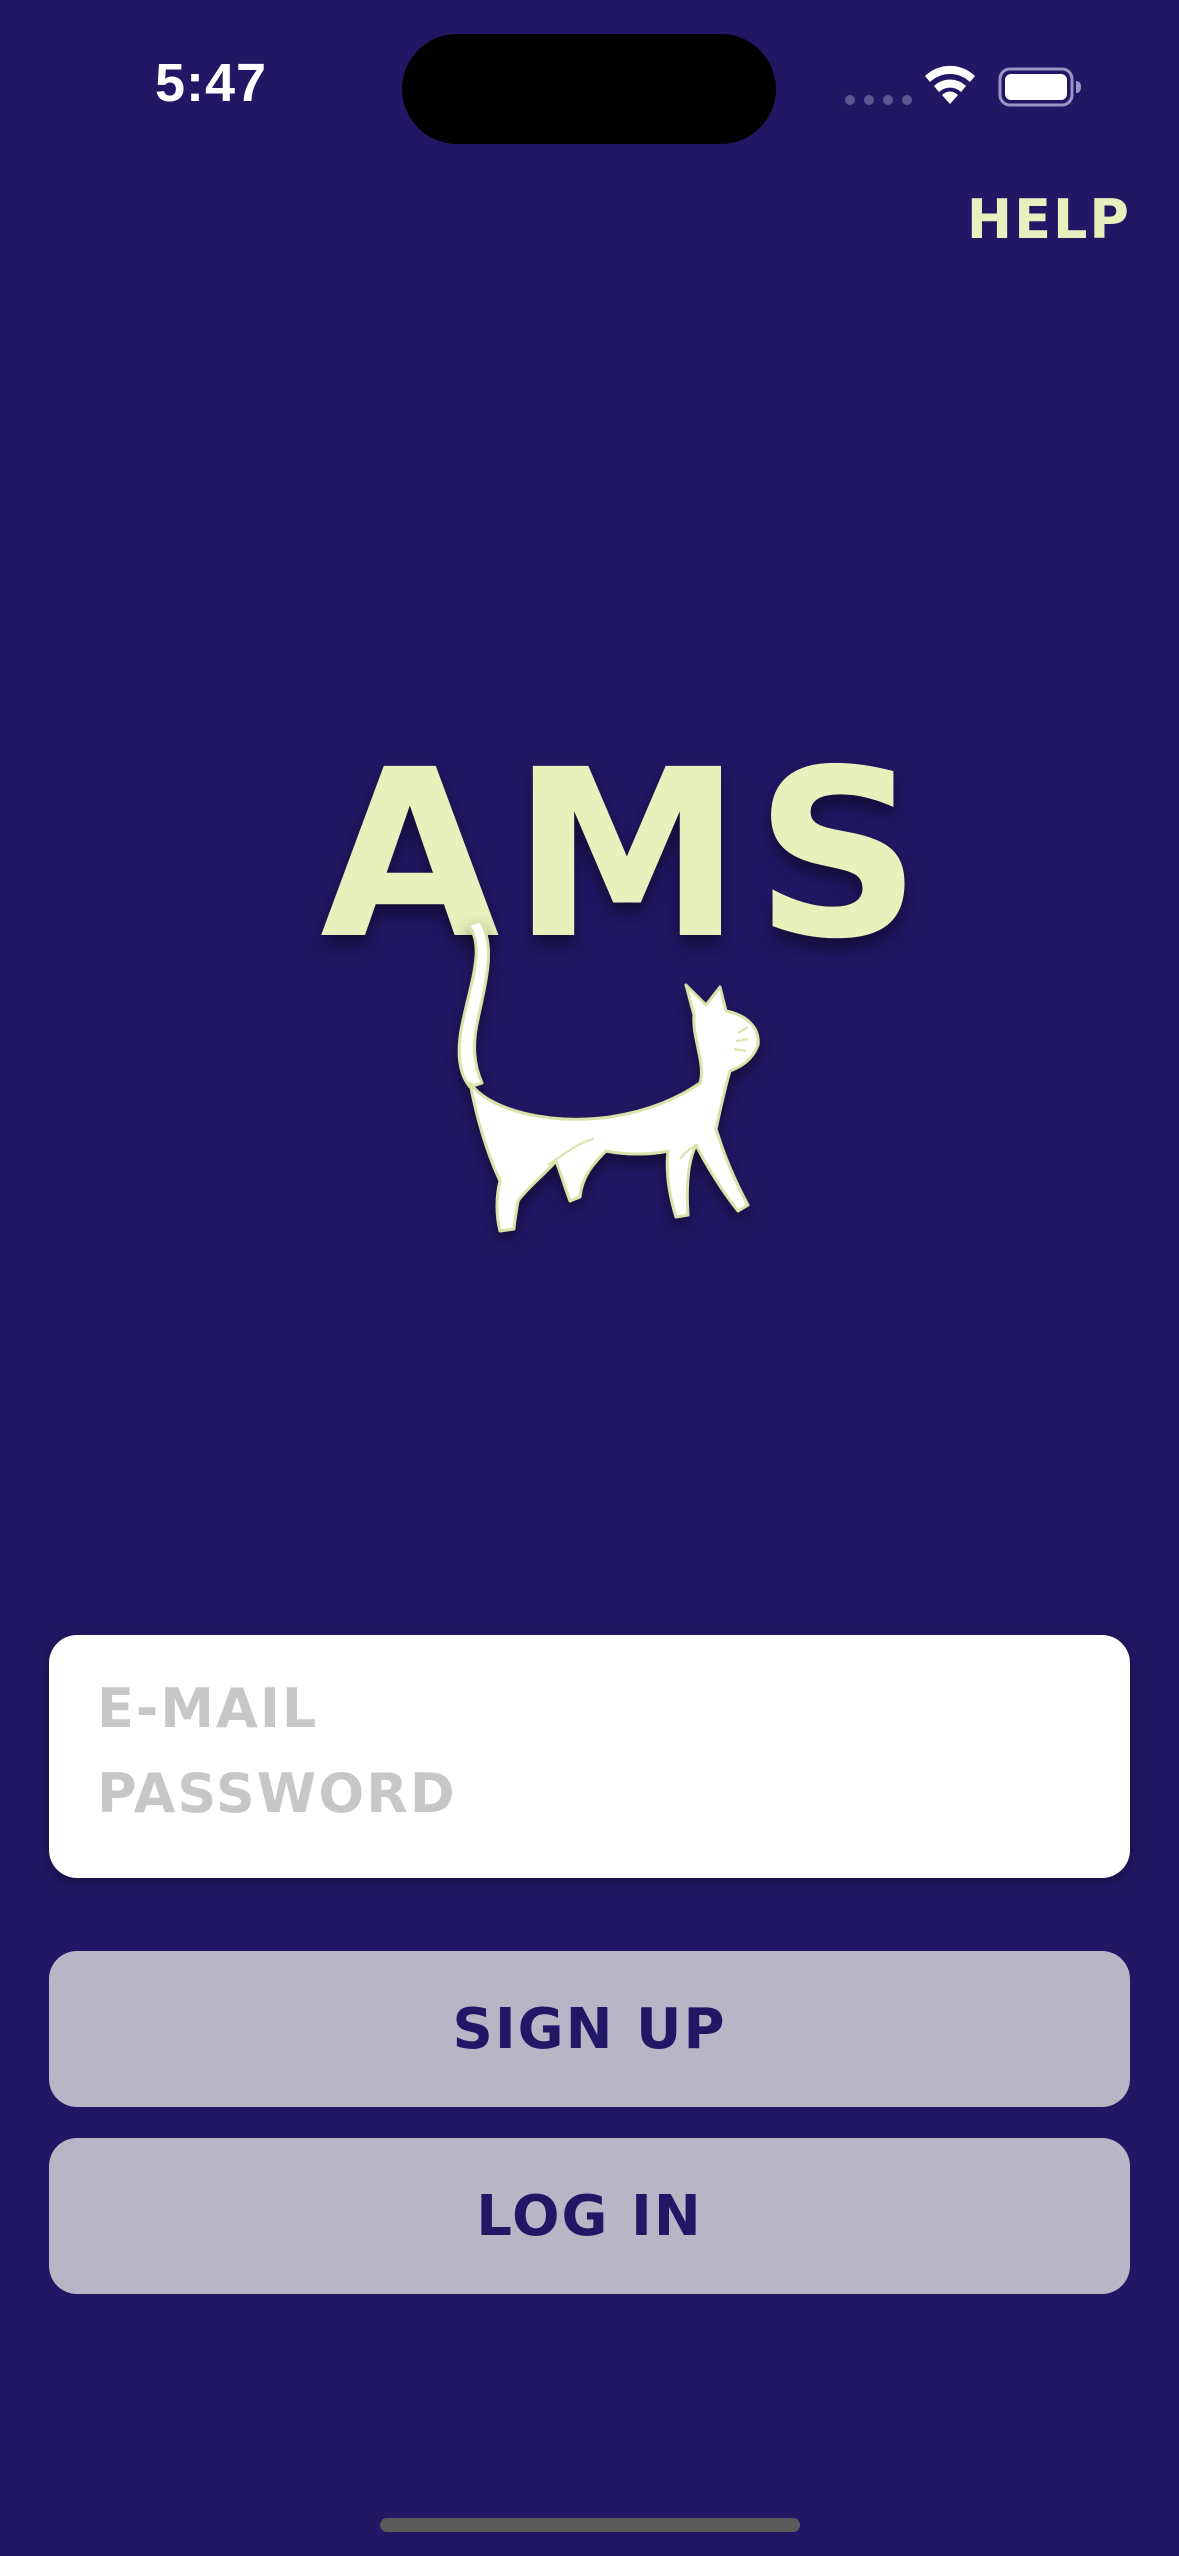  What do you see at coordinates (597, 1793) in the screenshot?
I see `password-field` at bounding box center [597, 1793].